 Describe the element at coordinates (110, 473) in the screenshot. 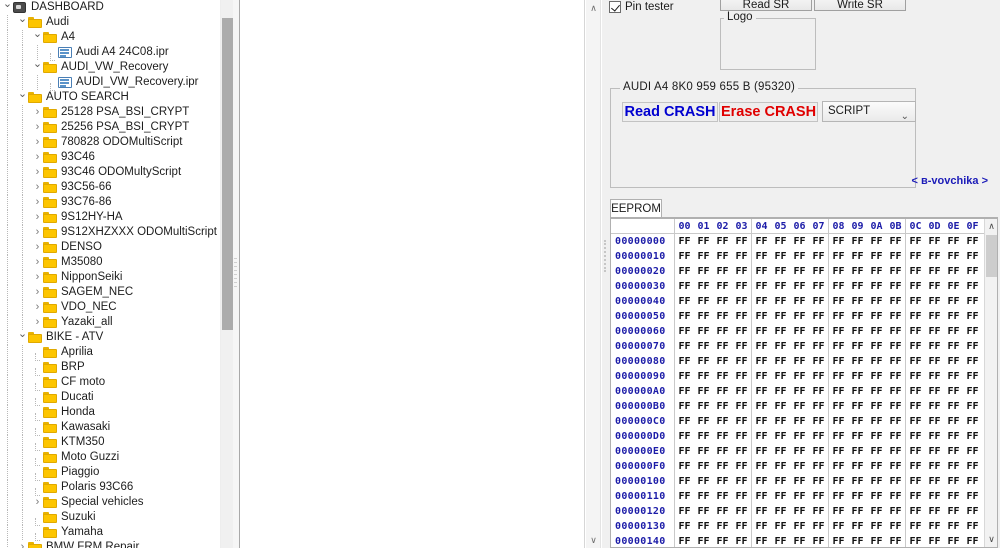

I see `tree-item-piaggio: Piaggio` at that location.